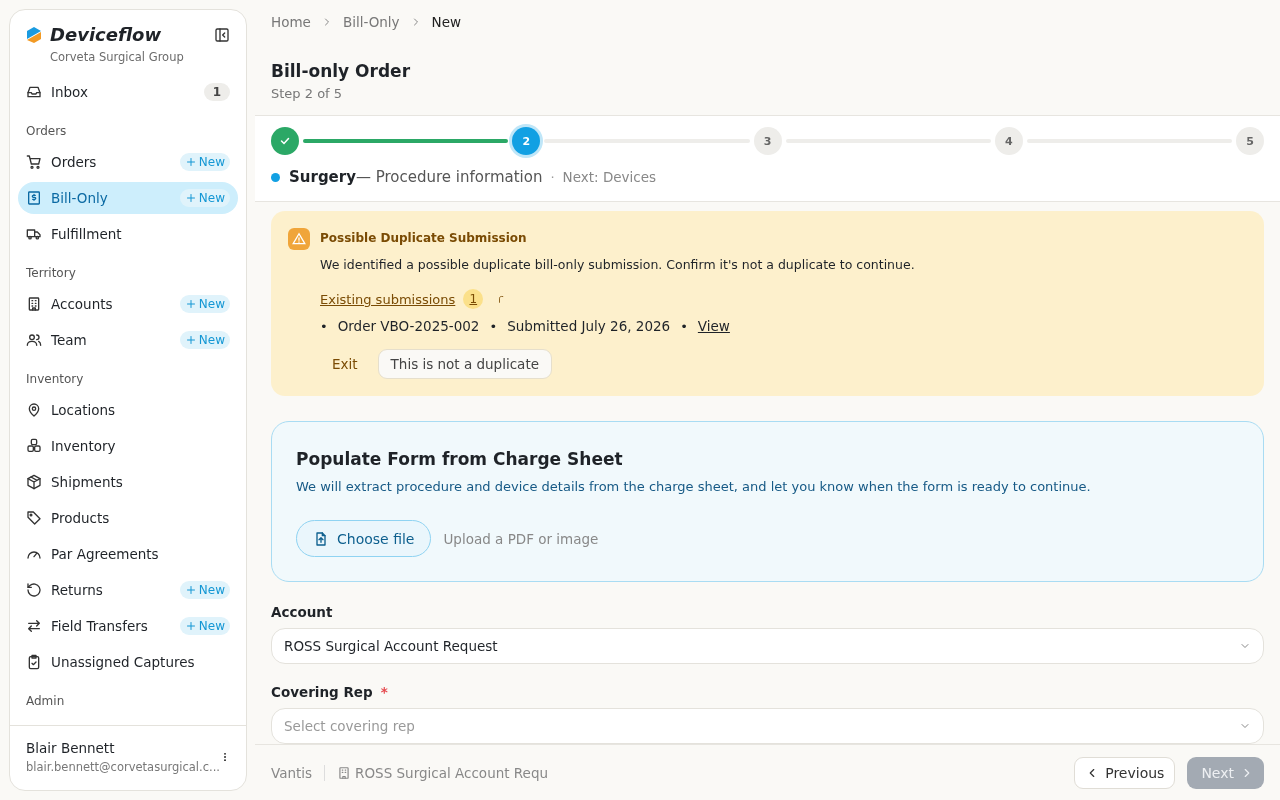  I want to click on logo-icon, so click(34, 34).